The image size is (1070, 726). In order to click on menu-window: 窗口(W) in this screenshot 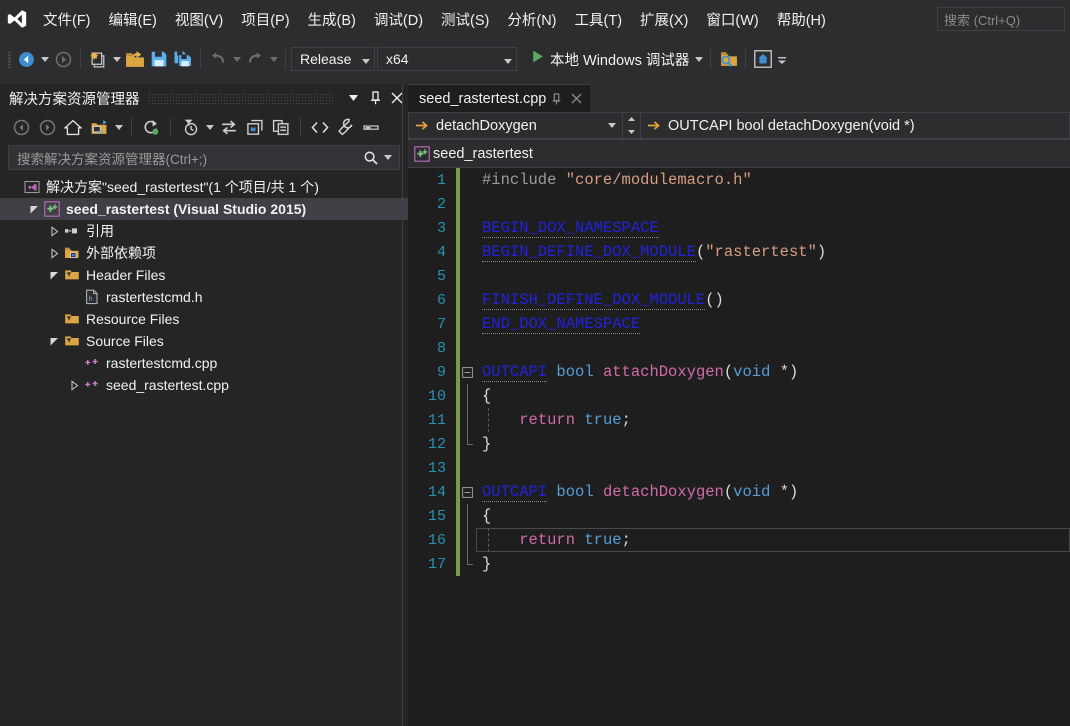, I will do `click(732, 19)`.